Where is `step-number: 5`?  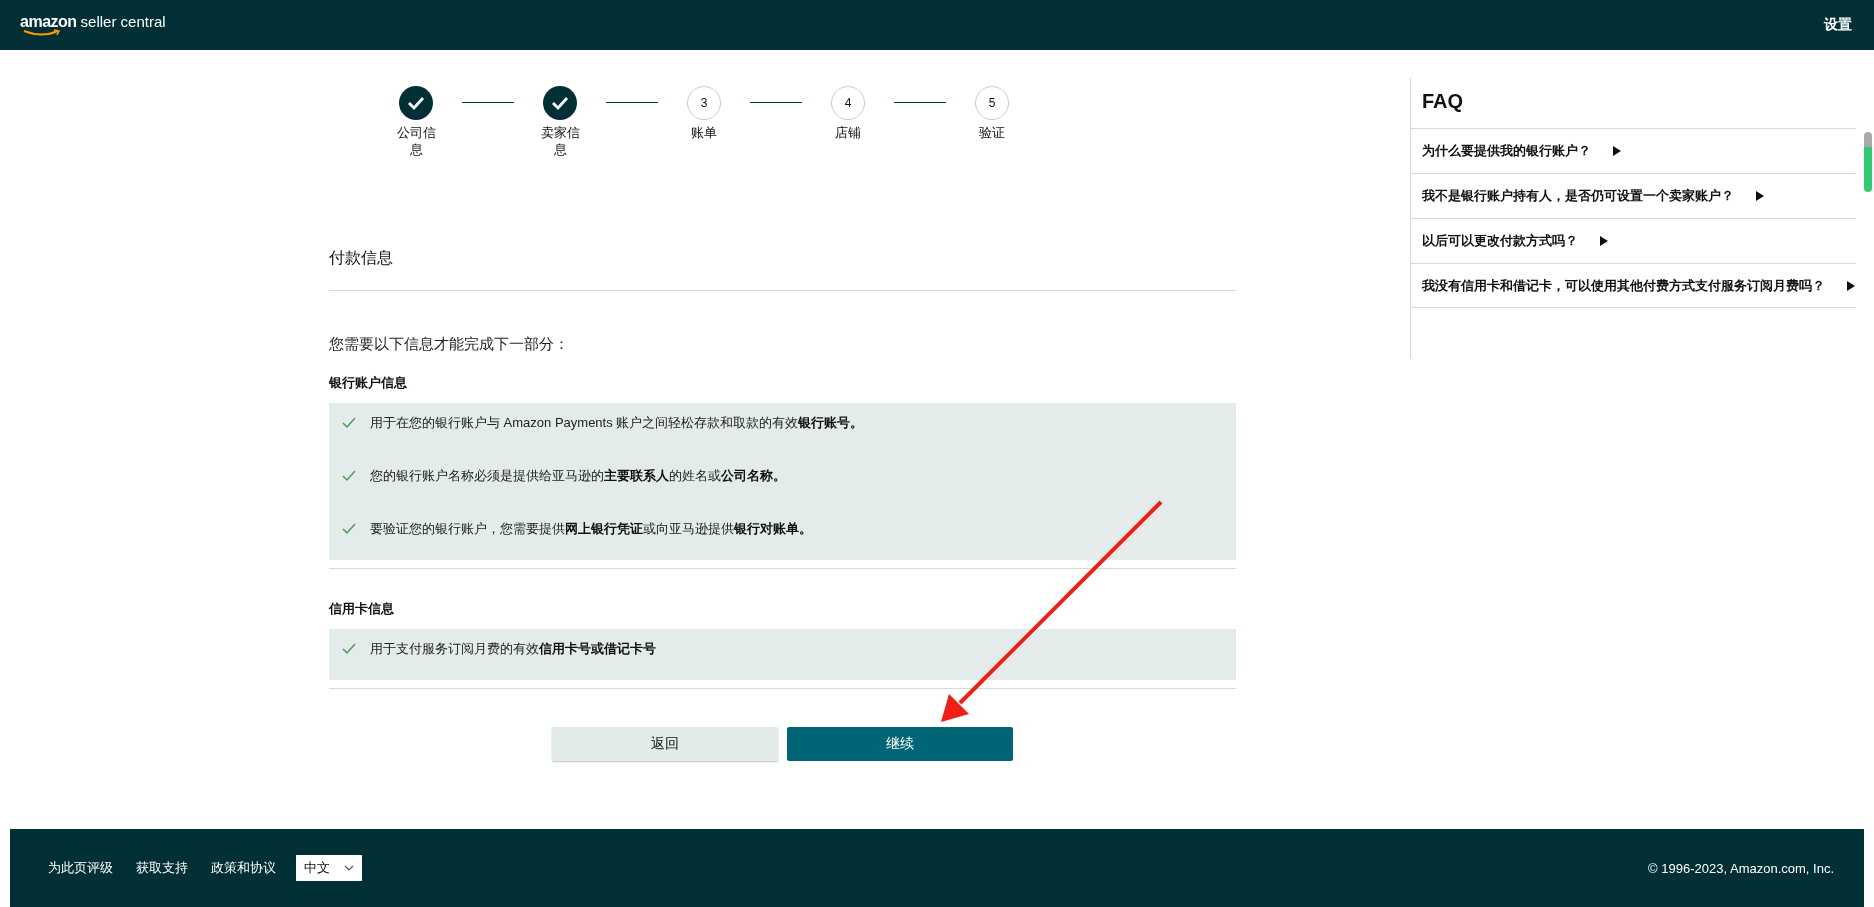
step-number: 5 is located at coordinates (992, 103).